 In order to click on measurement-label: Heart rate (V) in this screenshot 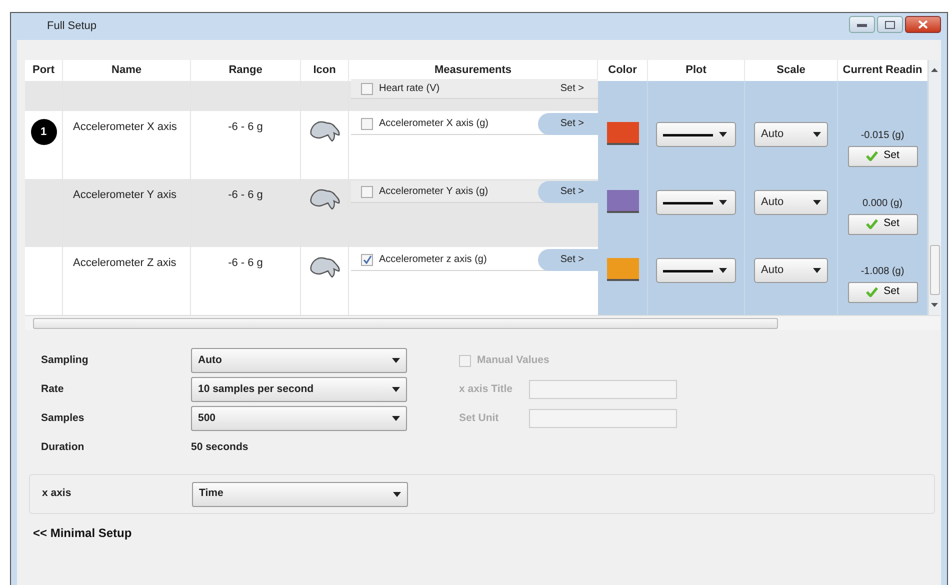, I will do `click(410, 89)`.